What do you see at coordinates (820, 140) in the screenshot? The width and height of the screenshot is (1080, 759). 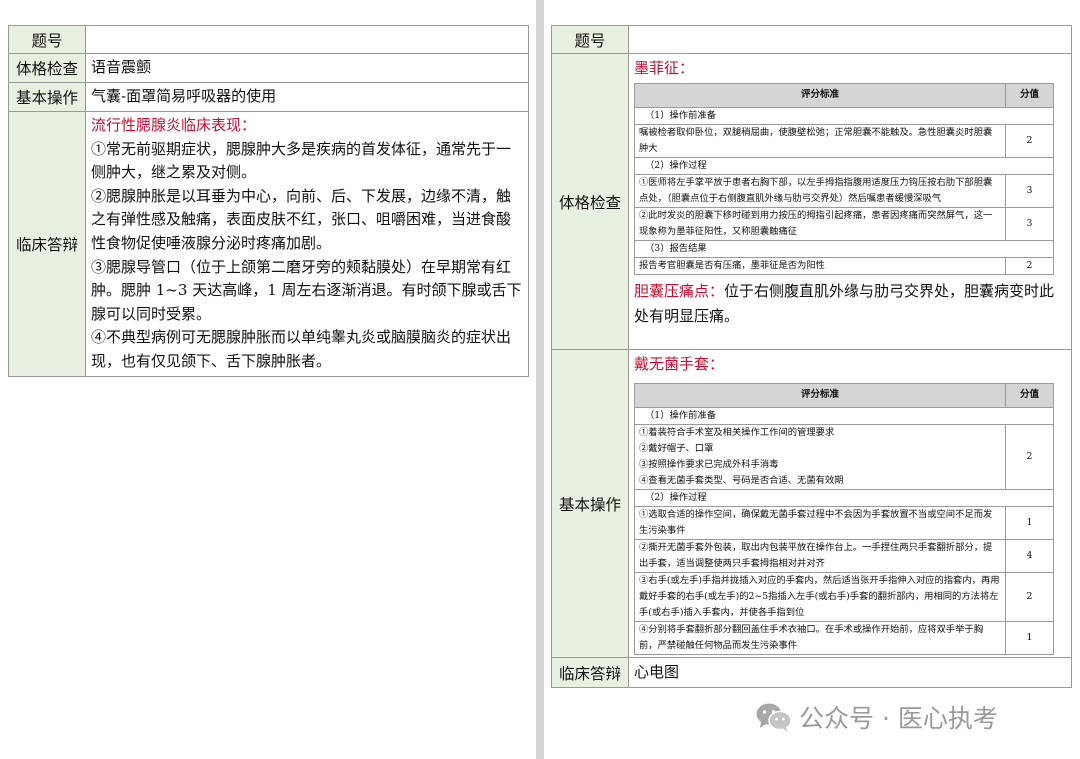 I see `criteria-text: 嘱被检者取仰卧位，双腿稍屈曲，使腹壁松弛；正常胆囊不能触及。急性胆囊炎时胆囊肿大` at bounding box center [820, 140].